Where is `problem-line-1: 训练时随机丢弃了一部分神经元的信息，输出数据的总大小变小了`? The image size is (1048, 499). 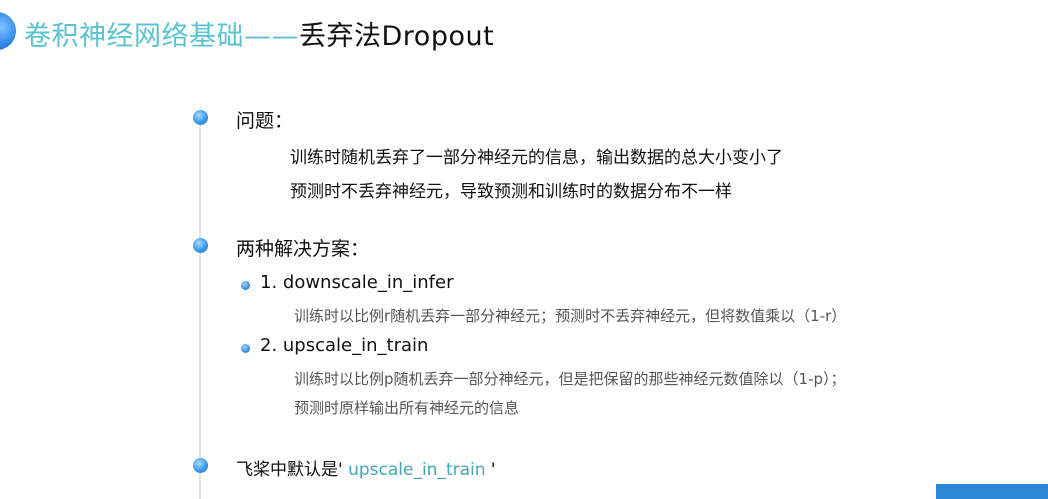 problem-line-1: 训练时随机丢弃了一部分神经元的信息，输出数据的总大小变小了 is located at coordinates (536, 158).